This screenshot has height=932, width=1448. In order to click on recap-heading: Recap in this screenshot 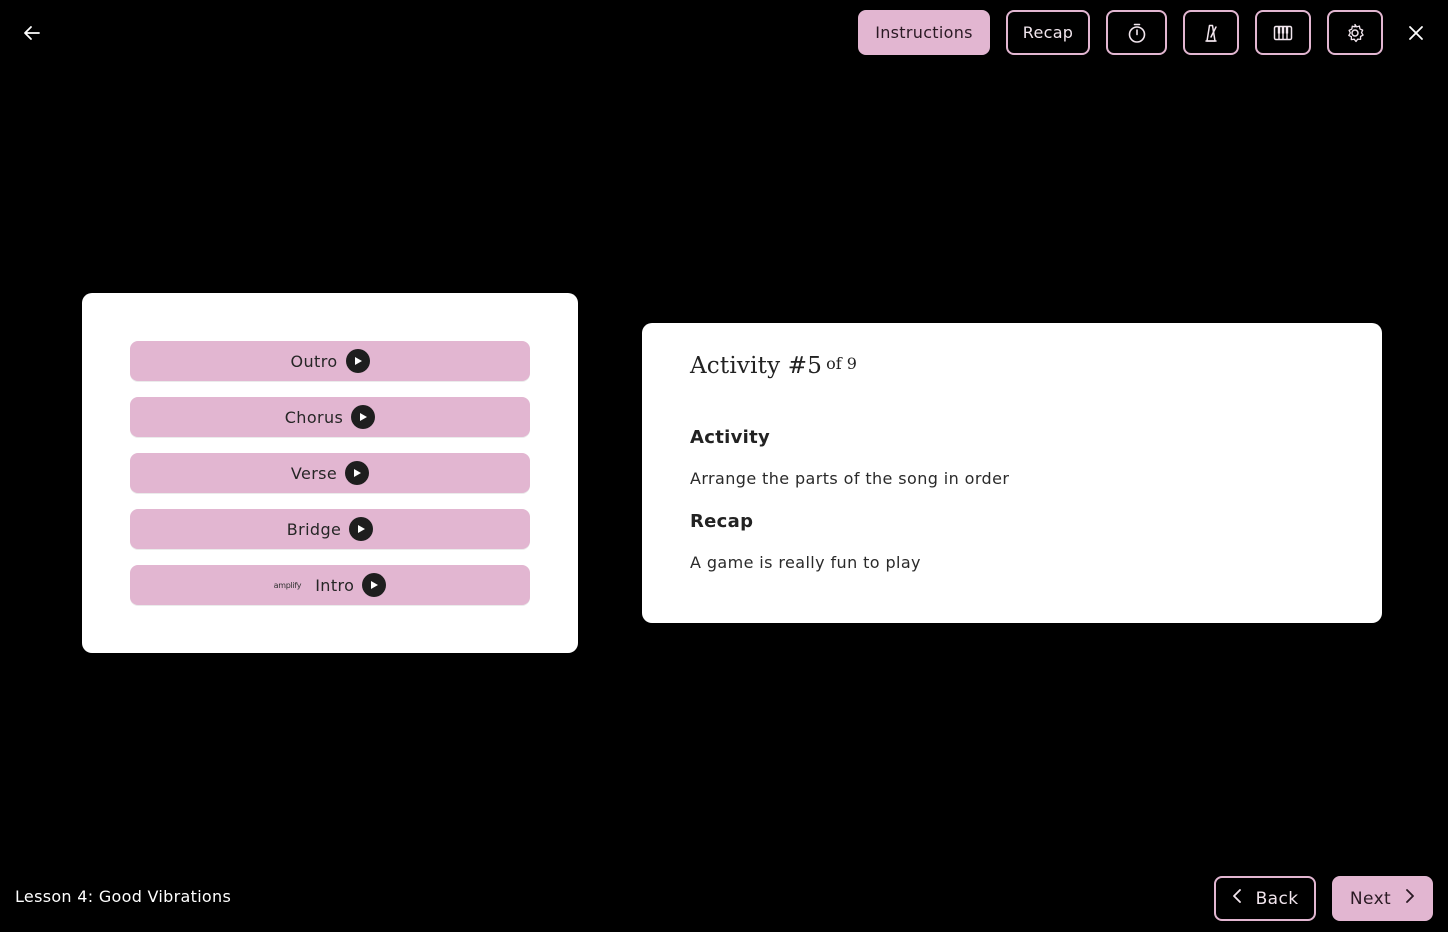, I will do `click(722, 521)`.